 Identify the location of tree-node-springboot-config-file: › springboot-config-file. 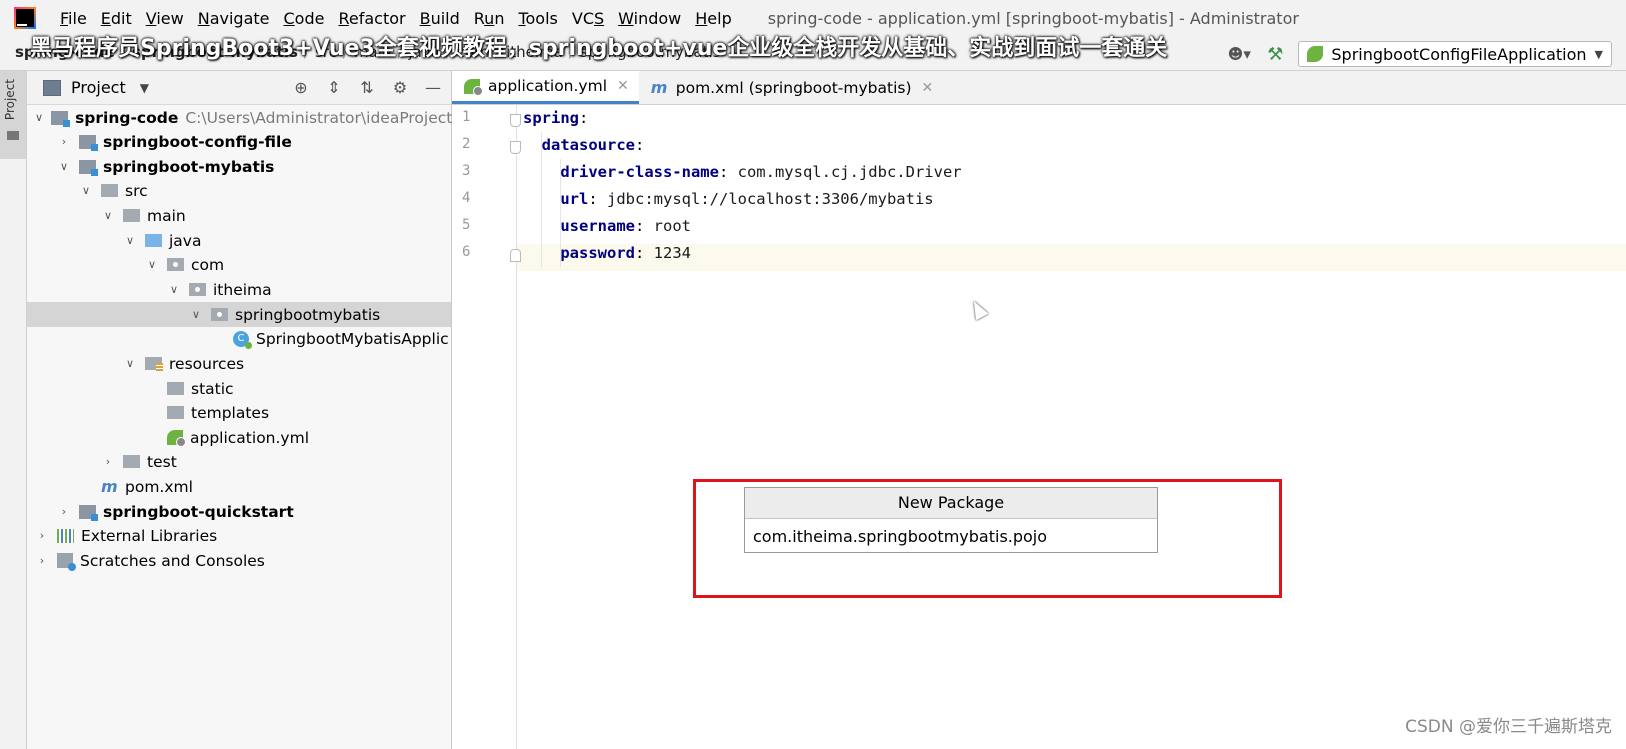
(254, 141).